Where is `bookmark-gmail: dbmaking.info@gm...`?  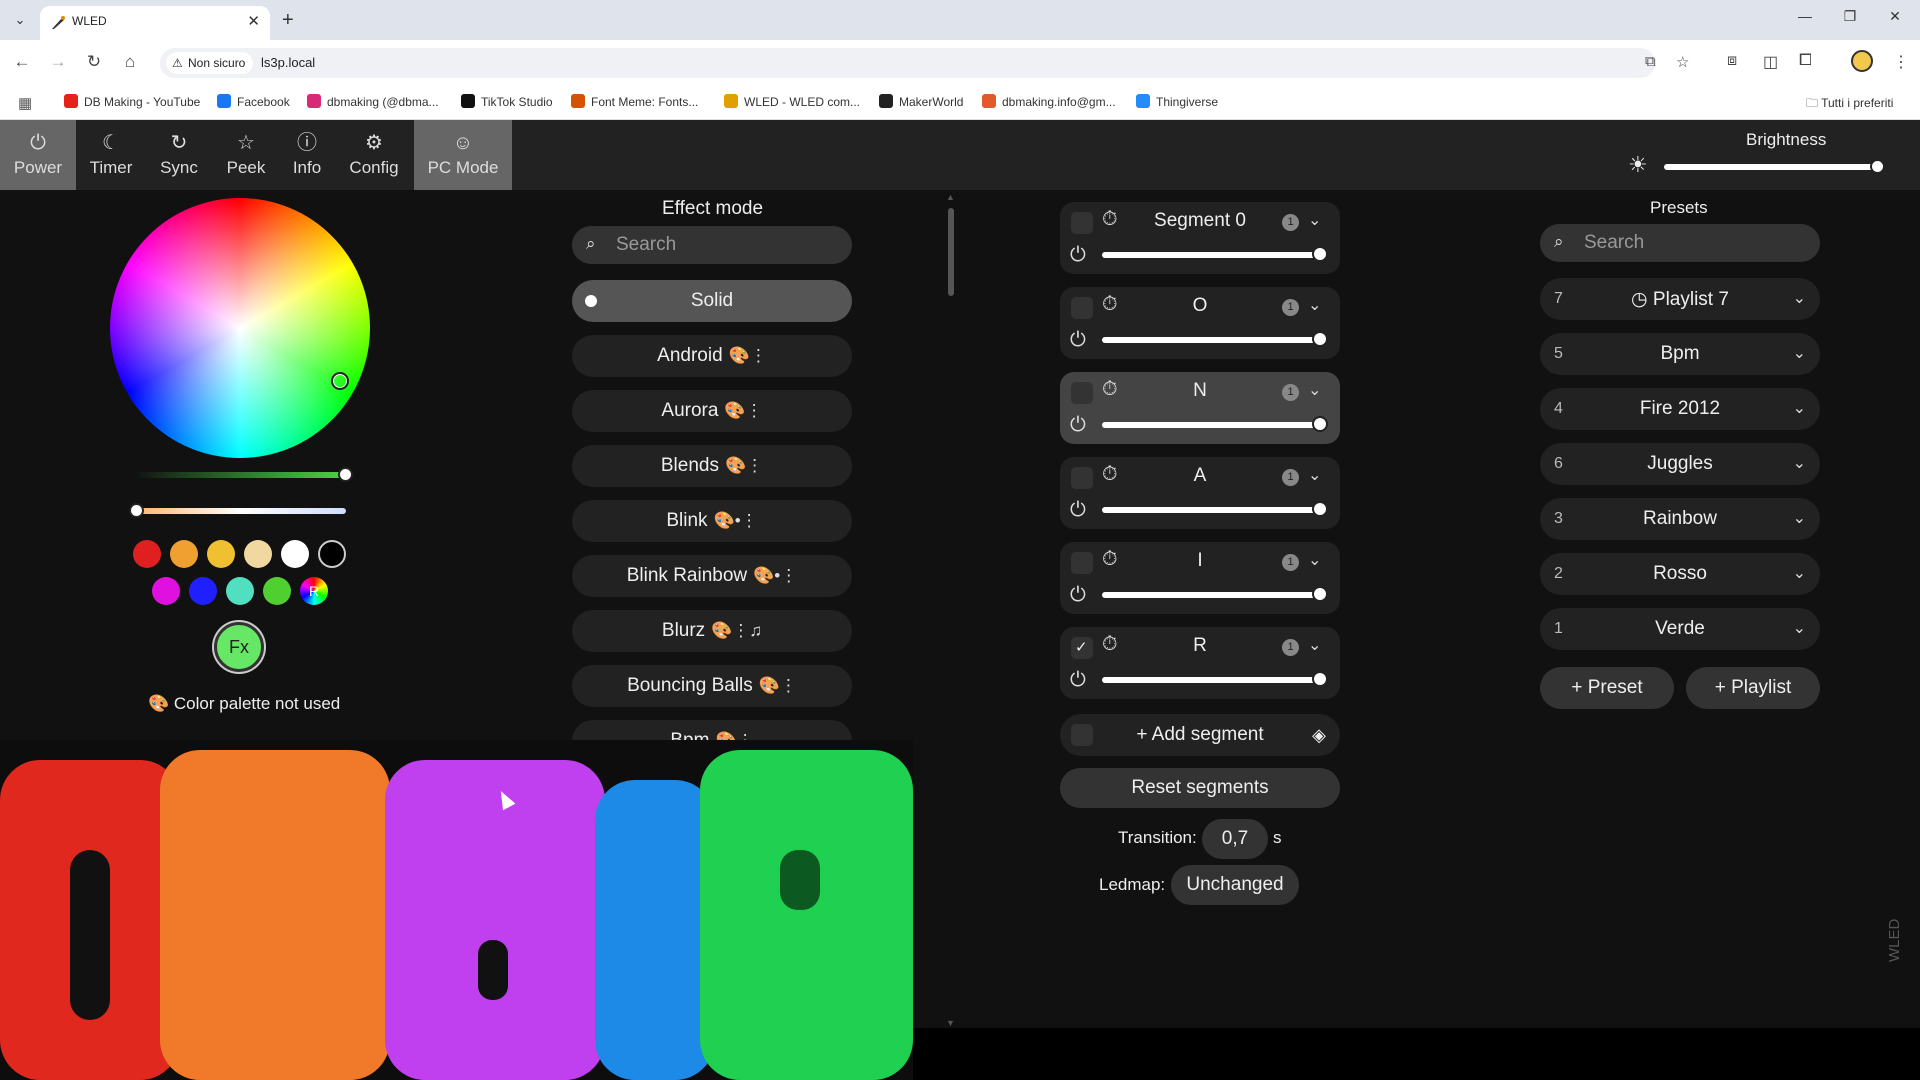
bookmark-gmail: dbmaking.info@gm... is located at coordinates (1049, 101).